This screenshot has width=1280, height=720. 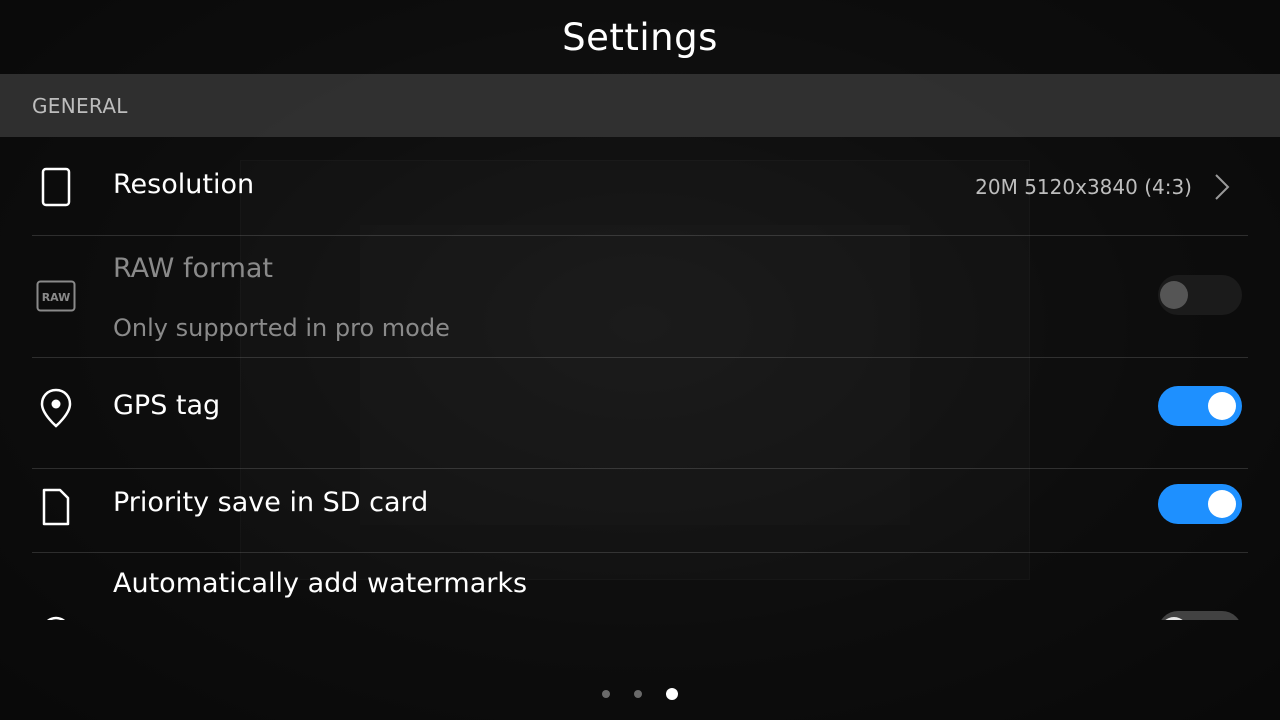 What do you see at coordinates (1222, 187) in the screenshot?
I see `chevron-right-icon` at bounding box center [1222, 187].